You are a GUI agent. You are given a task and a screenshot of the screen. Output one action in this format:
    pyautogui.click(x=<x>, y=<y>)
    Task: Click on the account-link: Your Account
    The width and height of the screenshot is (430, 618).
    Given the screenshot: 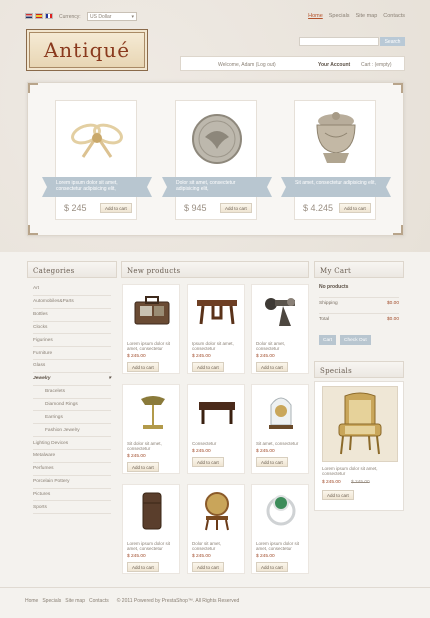 What is the action you would take?
    pyautogui.click(x=334, y=65)
    